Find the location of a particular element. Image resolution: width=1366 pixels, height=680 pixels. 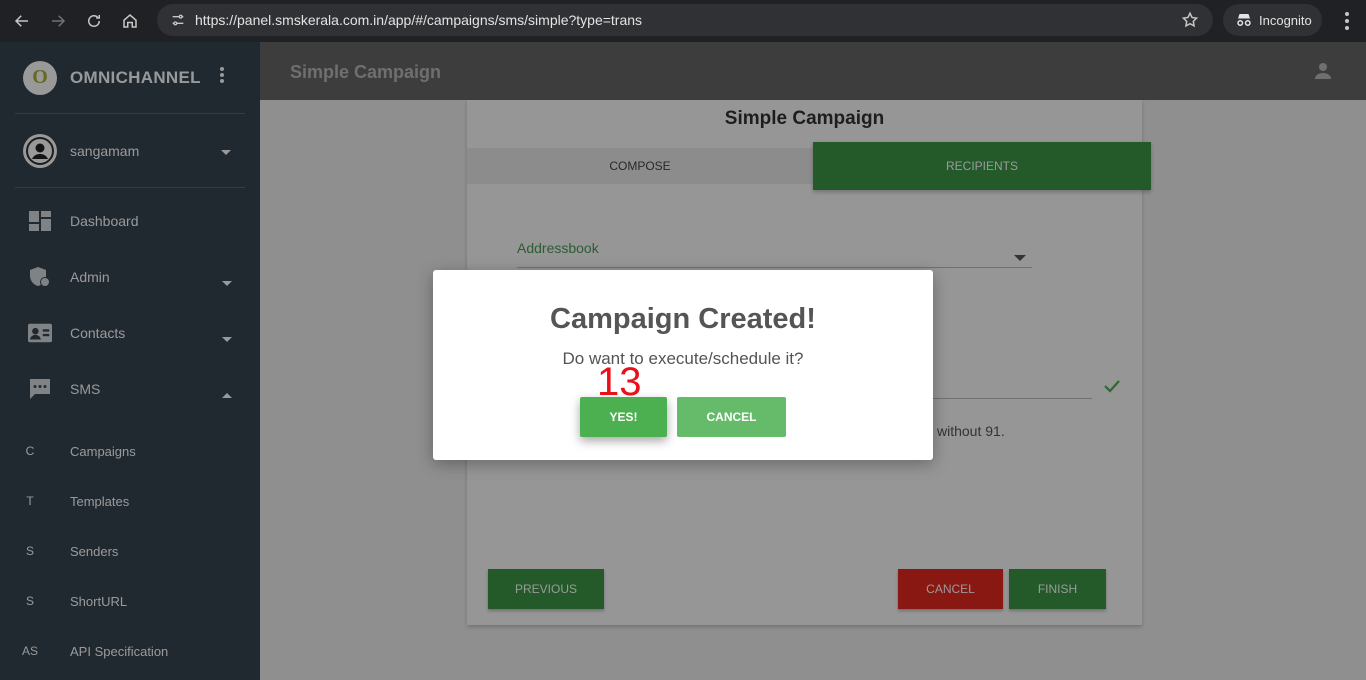

home-button is located at coordinates (130, 21).